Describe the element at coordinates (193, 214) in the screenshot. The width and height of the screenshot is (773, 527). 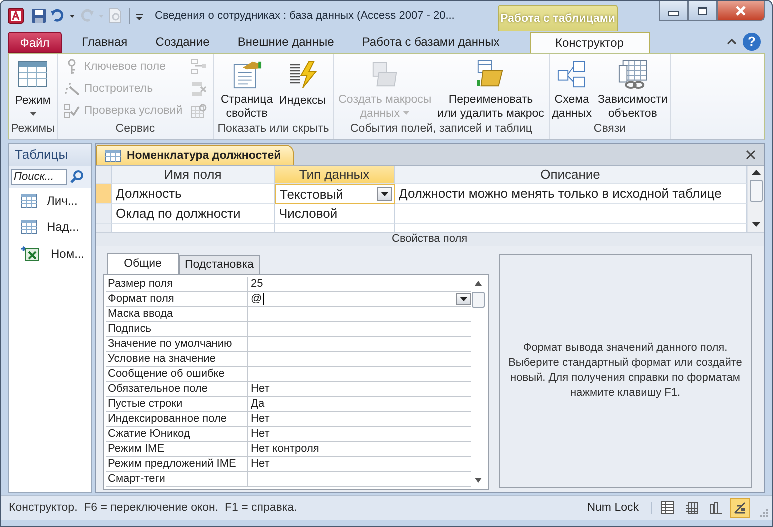
I see `table-cell: Оклад по должности` at that location.